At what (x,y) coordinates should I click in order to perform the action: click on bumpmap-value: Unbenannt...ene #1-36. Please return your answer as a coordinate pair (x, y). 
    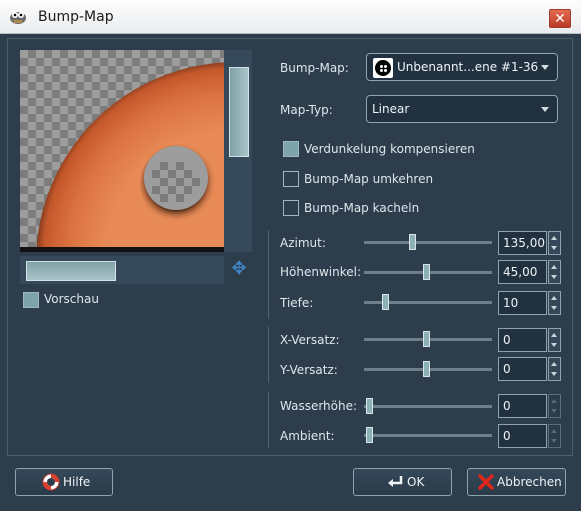
    Looking at the image, I should click on (468, 67).